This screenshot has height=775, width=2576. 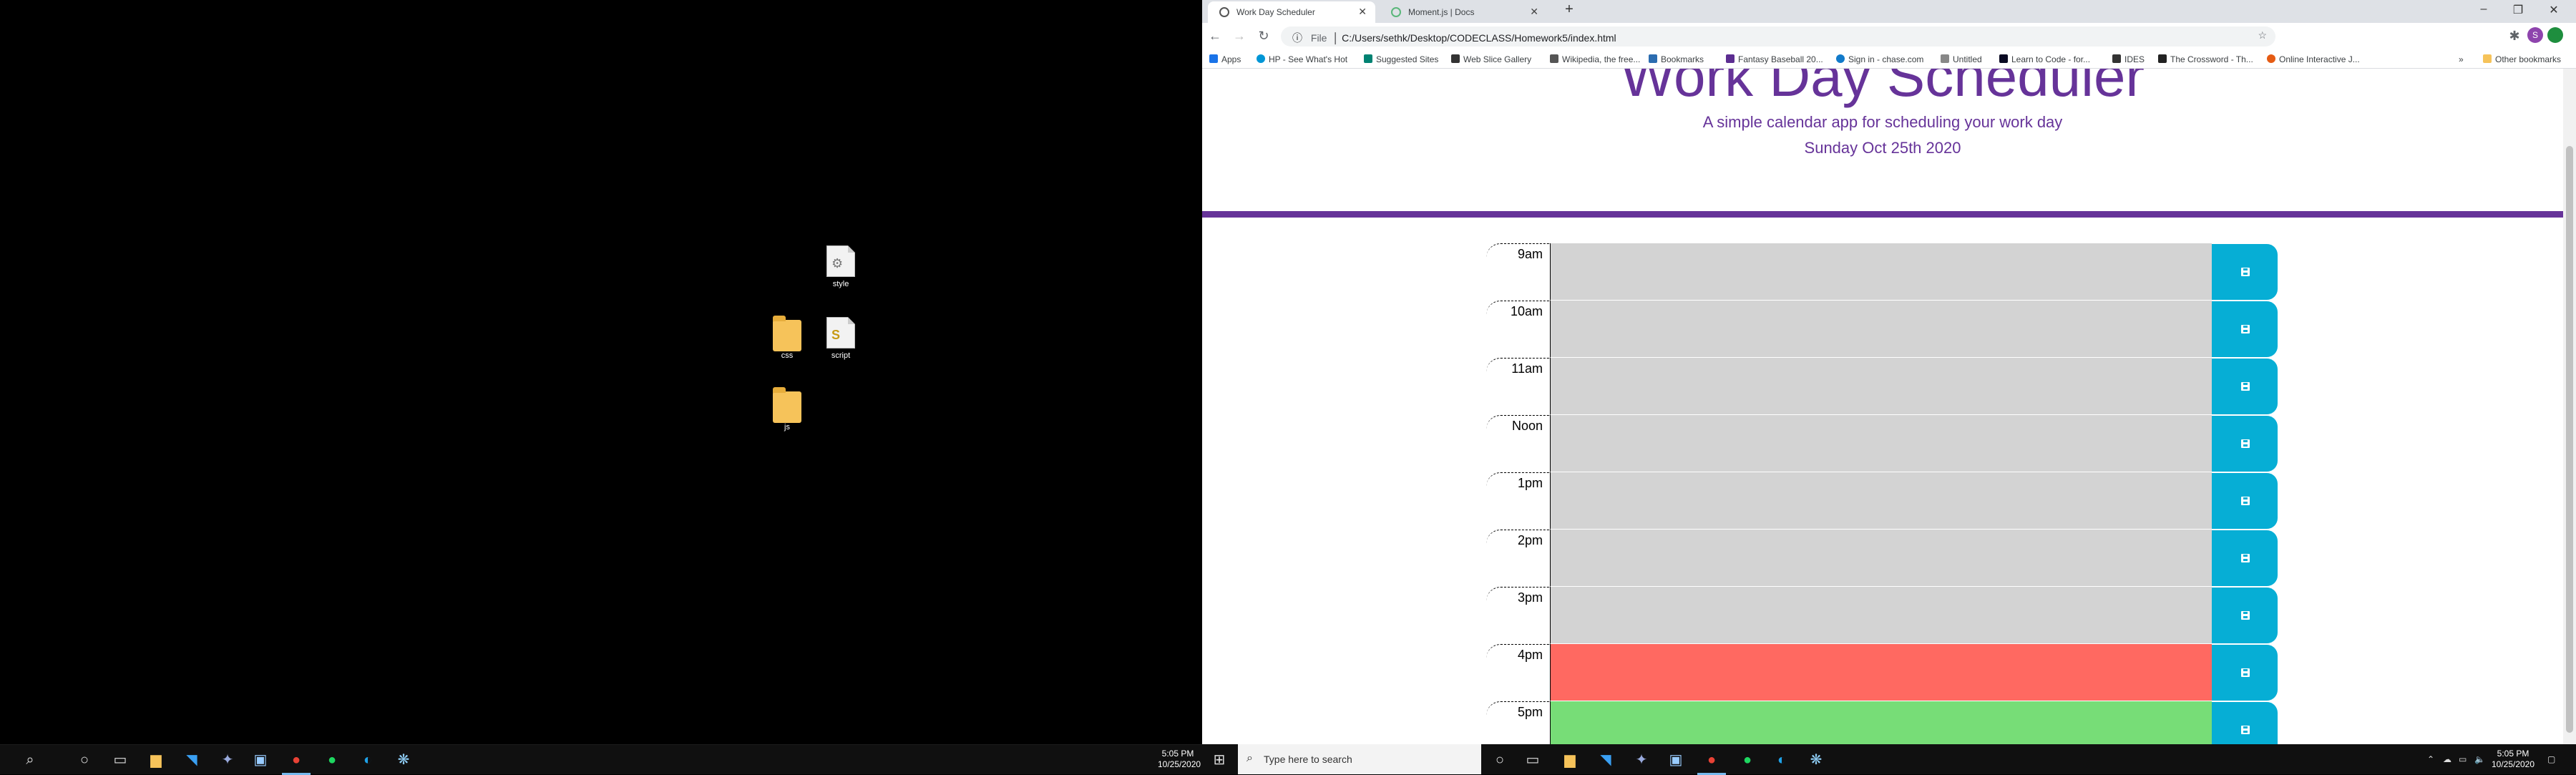 I want to click on tab-moment-docs: Moment.js | Docs ✕, so click(x=1463, y=12).